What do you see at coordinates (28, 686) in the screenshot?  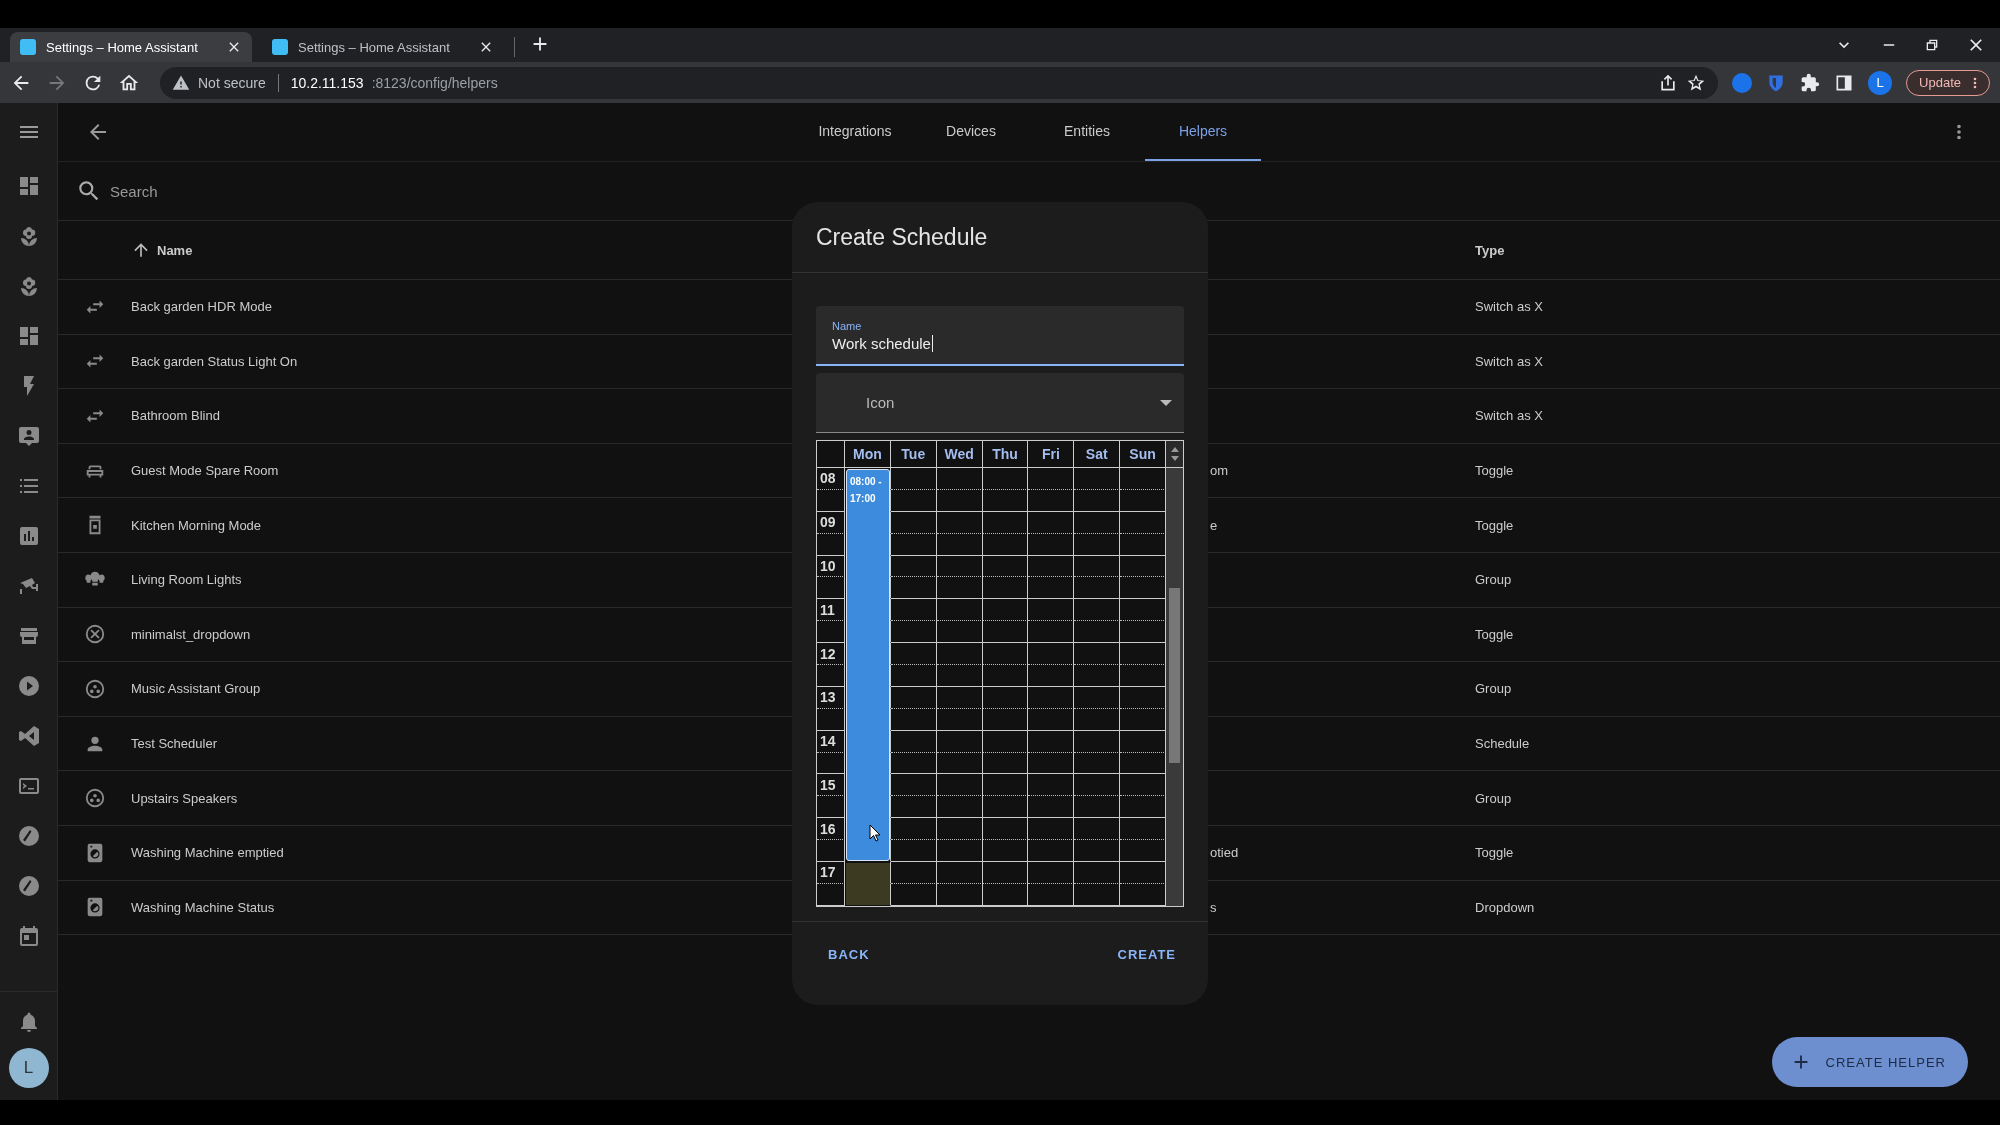 I see `play-icon` at bounding box center [28, 686].